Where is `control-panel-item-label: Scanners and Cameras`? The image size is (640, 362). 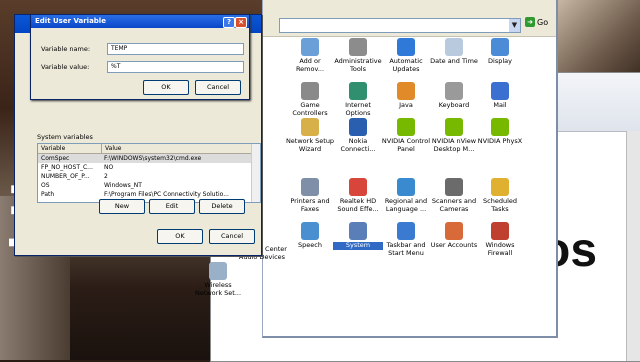
control-panel-item-label: Scanners and Cameras is located at coordinates (454, 205).